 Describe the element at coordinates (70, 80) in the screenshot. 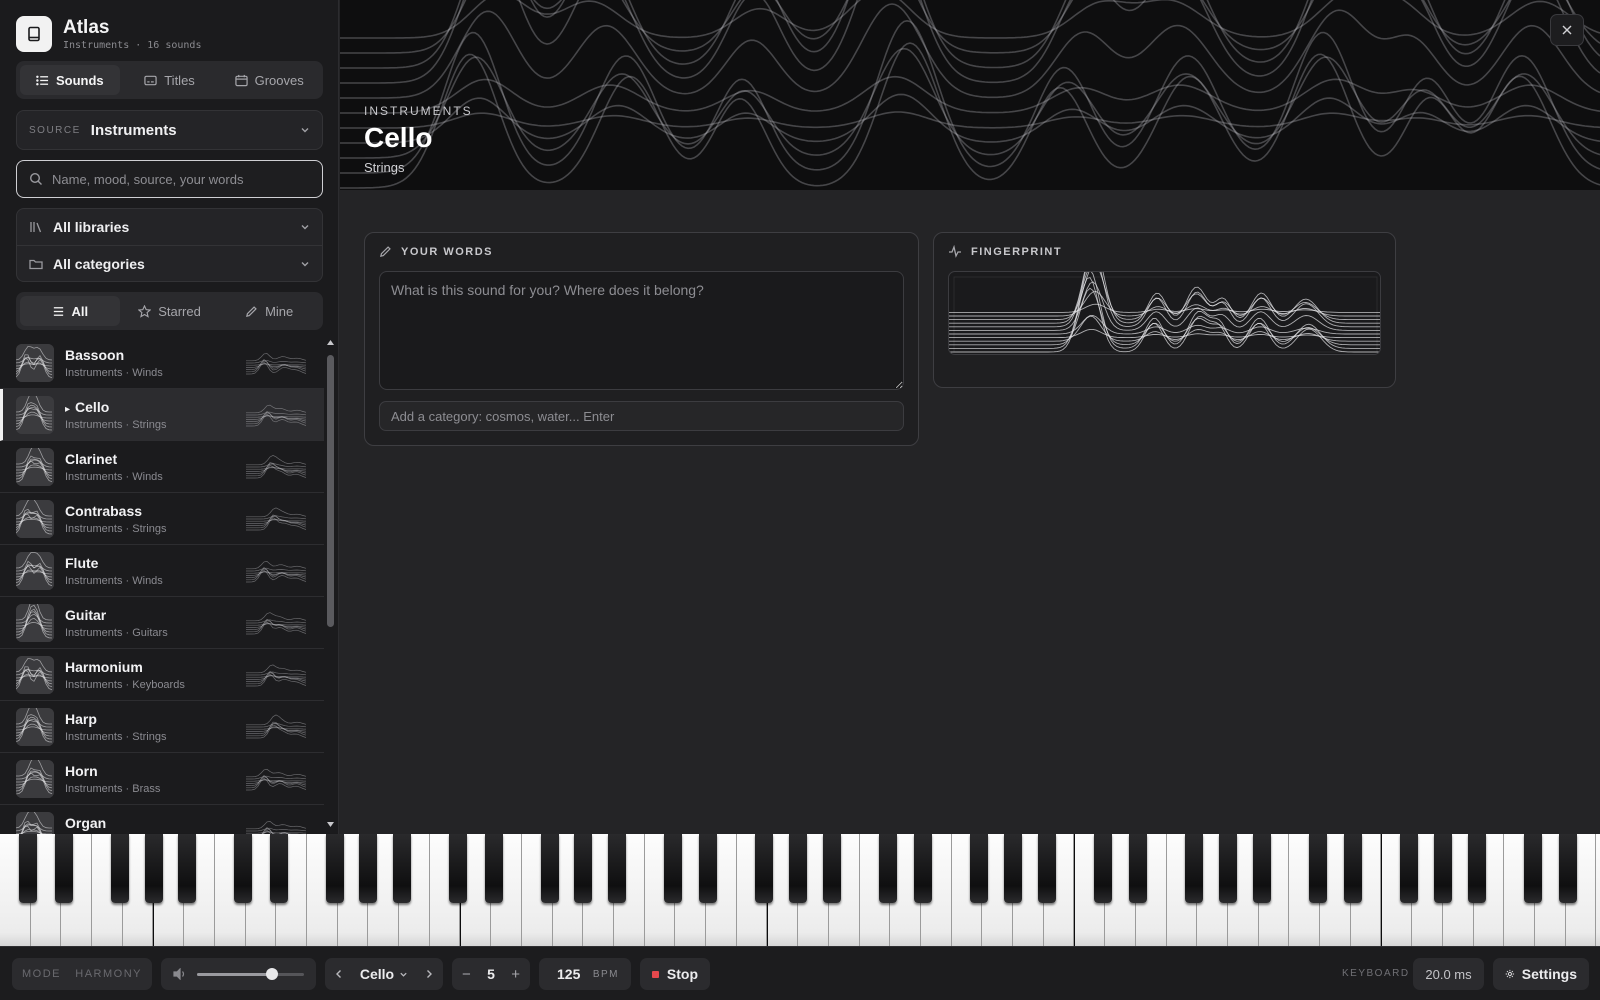

I see `tab-sounds: Sounds` at that location.